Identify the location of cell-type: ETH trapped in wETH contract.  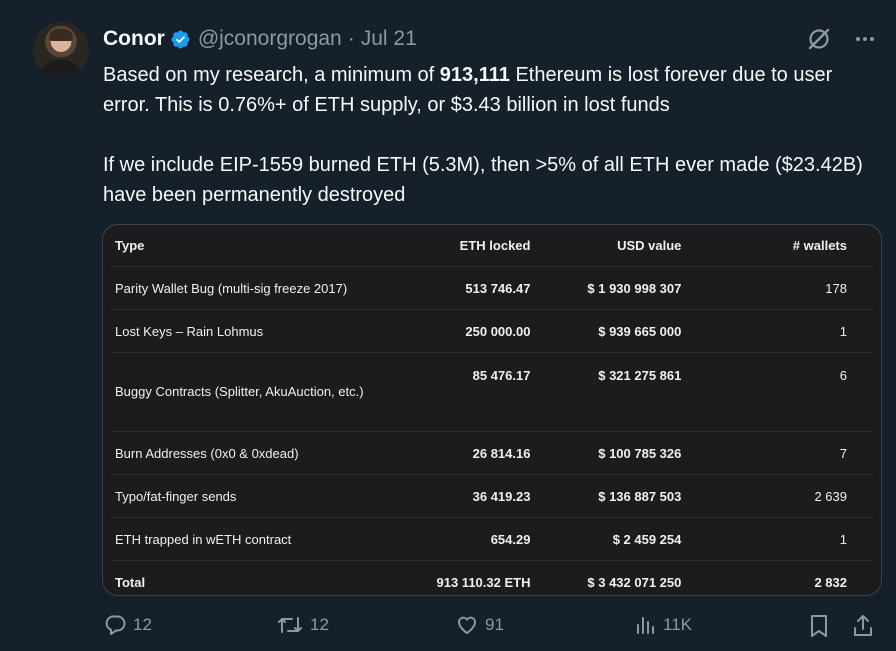
(259, 539).